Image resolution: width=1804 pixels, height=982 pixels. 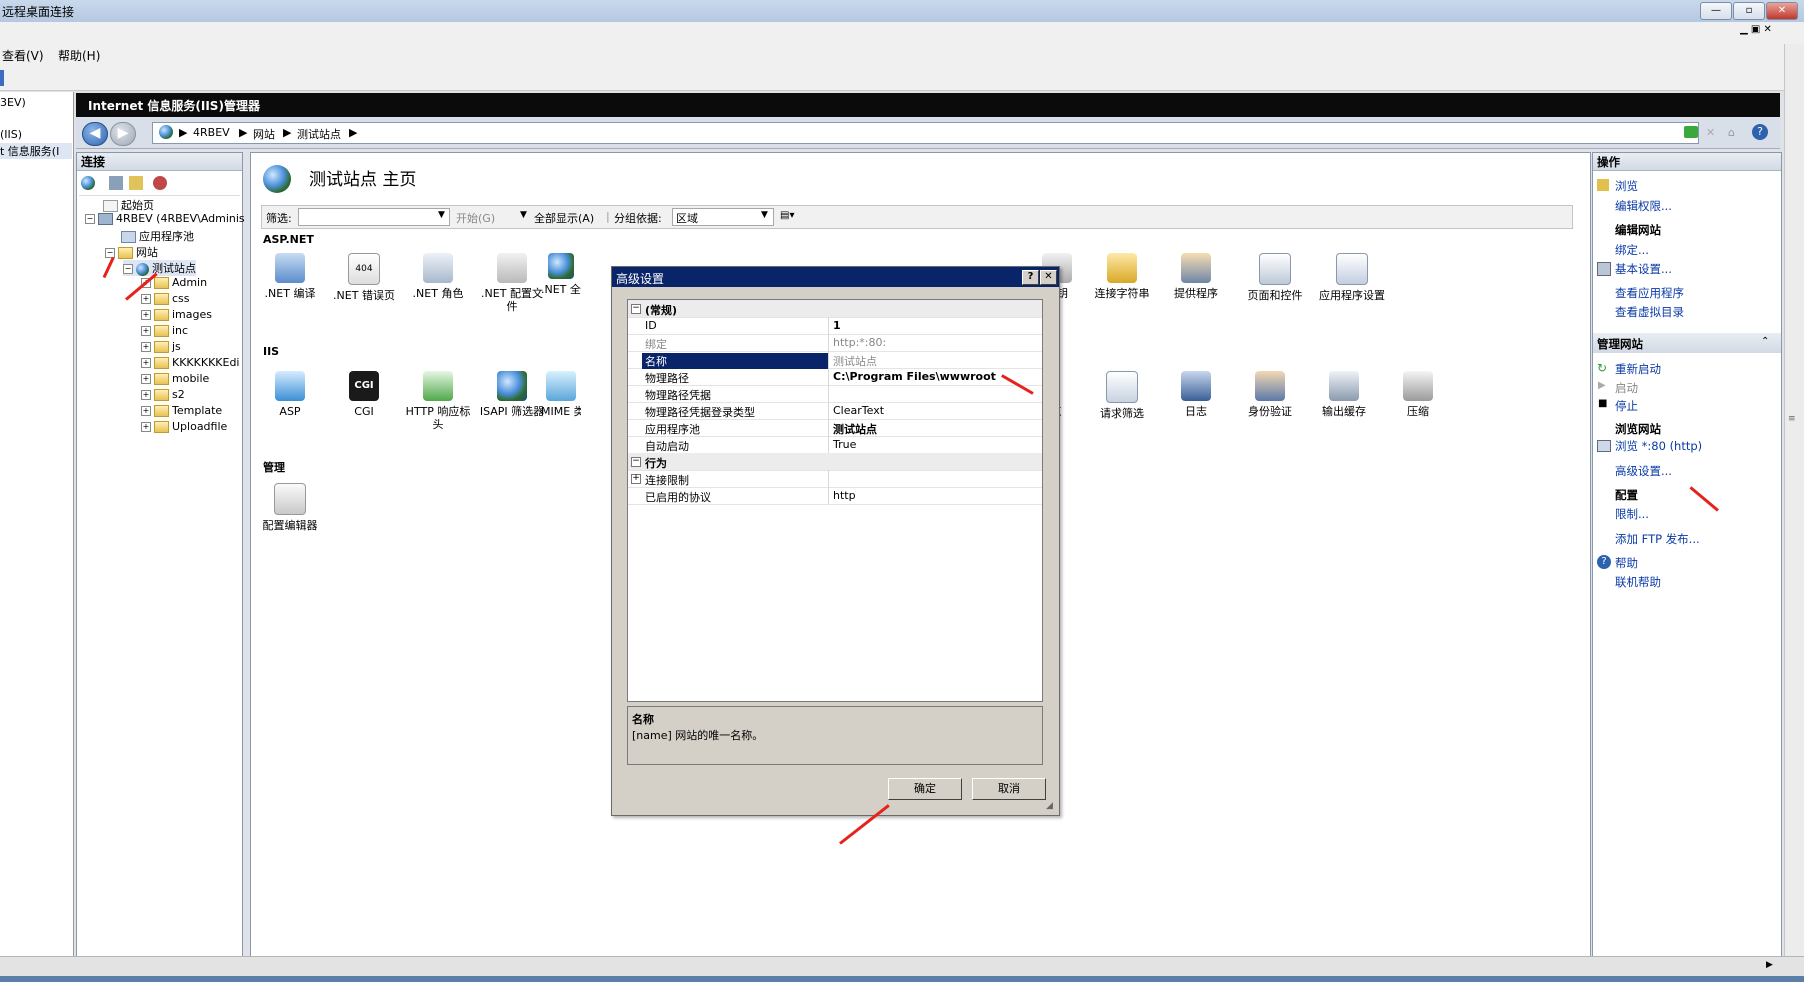 I want to click on feature-output-cache: 输出缓存, so click(x=1344, y=394).